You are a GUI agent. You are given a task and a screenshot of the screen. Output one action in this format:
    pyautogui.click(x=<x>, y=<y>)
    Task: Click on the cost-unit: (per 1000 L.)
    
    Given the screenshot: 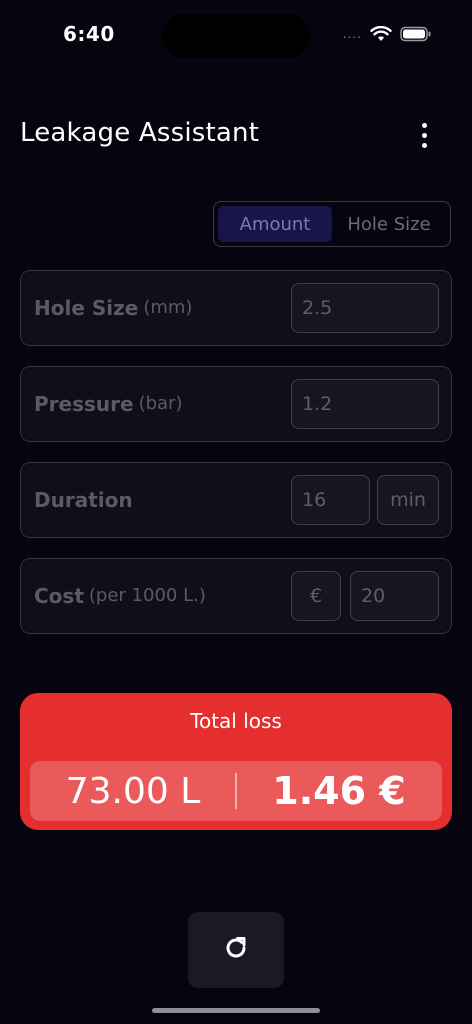 What is the action you would take?
    pyautogui.click(x=147, y=595)
    